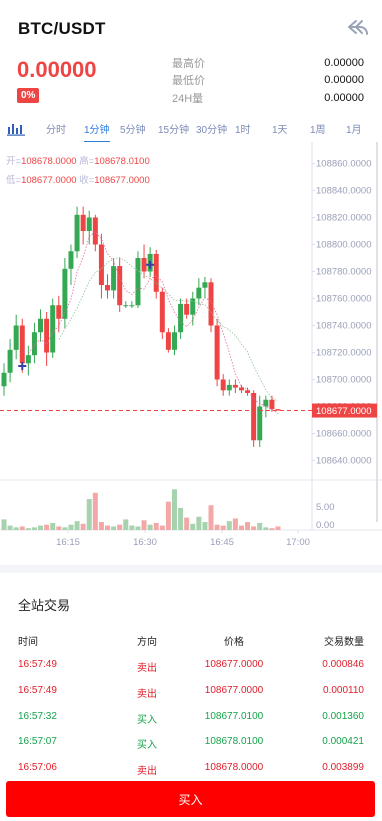  What do you see at coordinates (191, 770) in the screenshot?
I see `trade-row: 16:57:06 卖出 108678.0000 0.003899` at bounding box center [191, 770].